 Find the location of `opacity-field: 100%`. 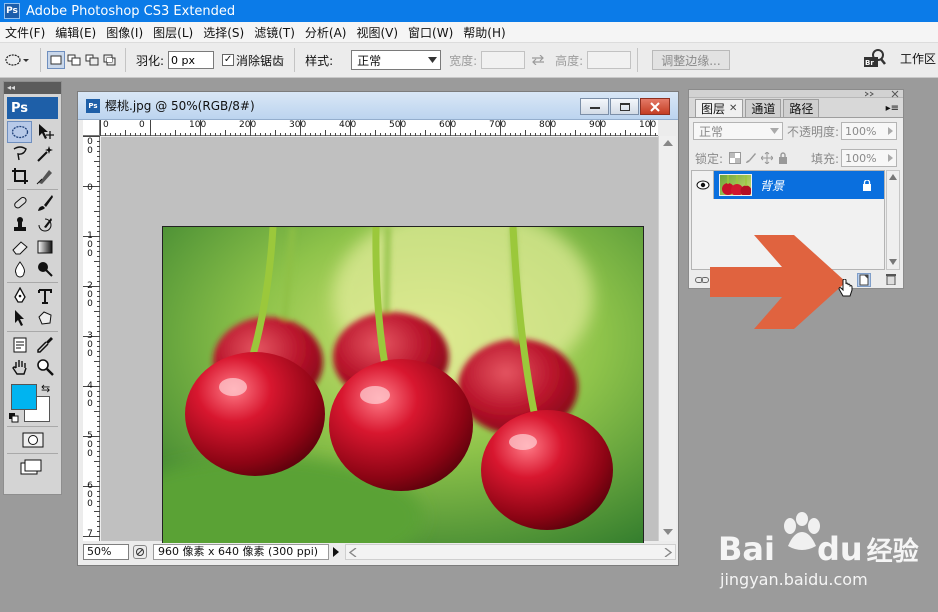

opacity-field: 100% is located at coordinates (869, 131).